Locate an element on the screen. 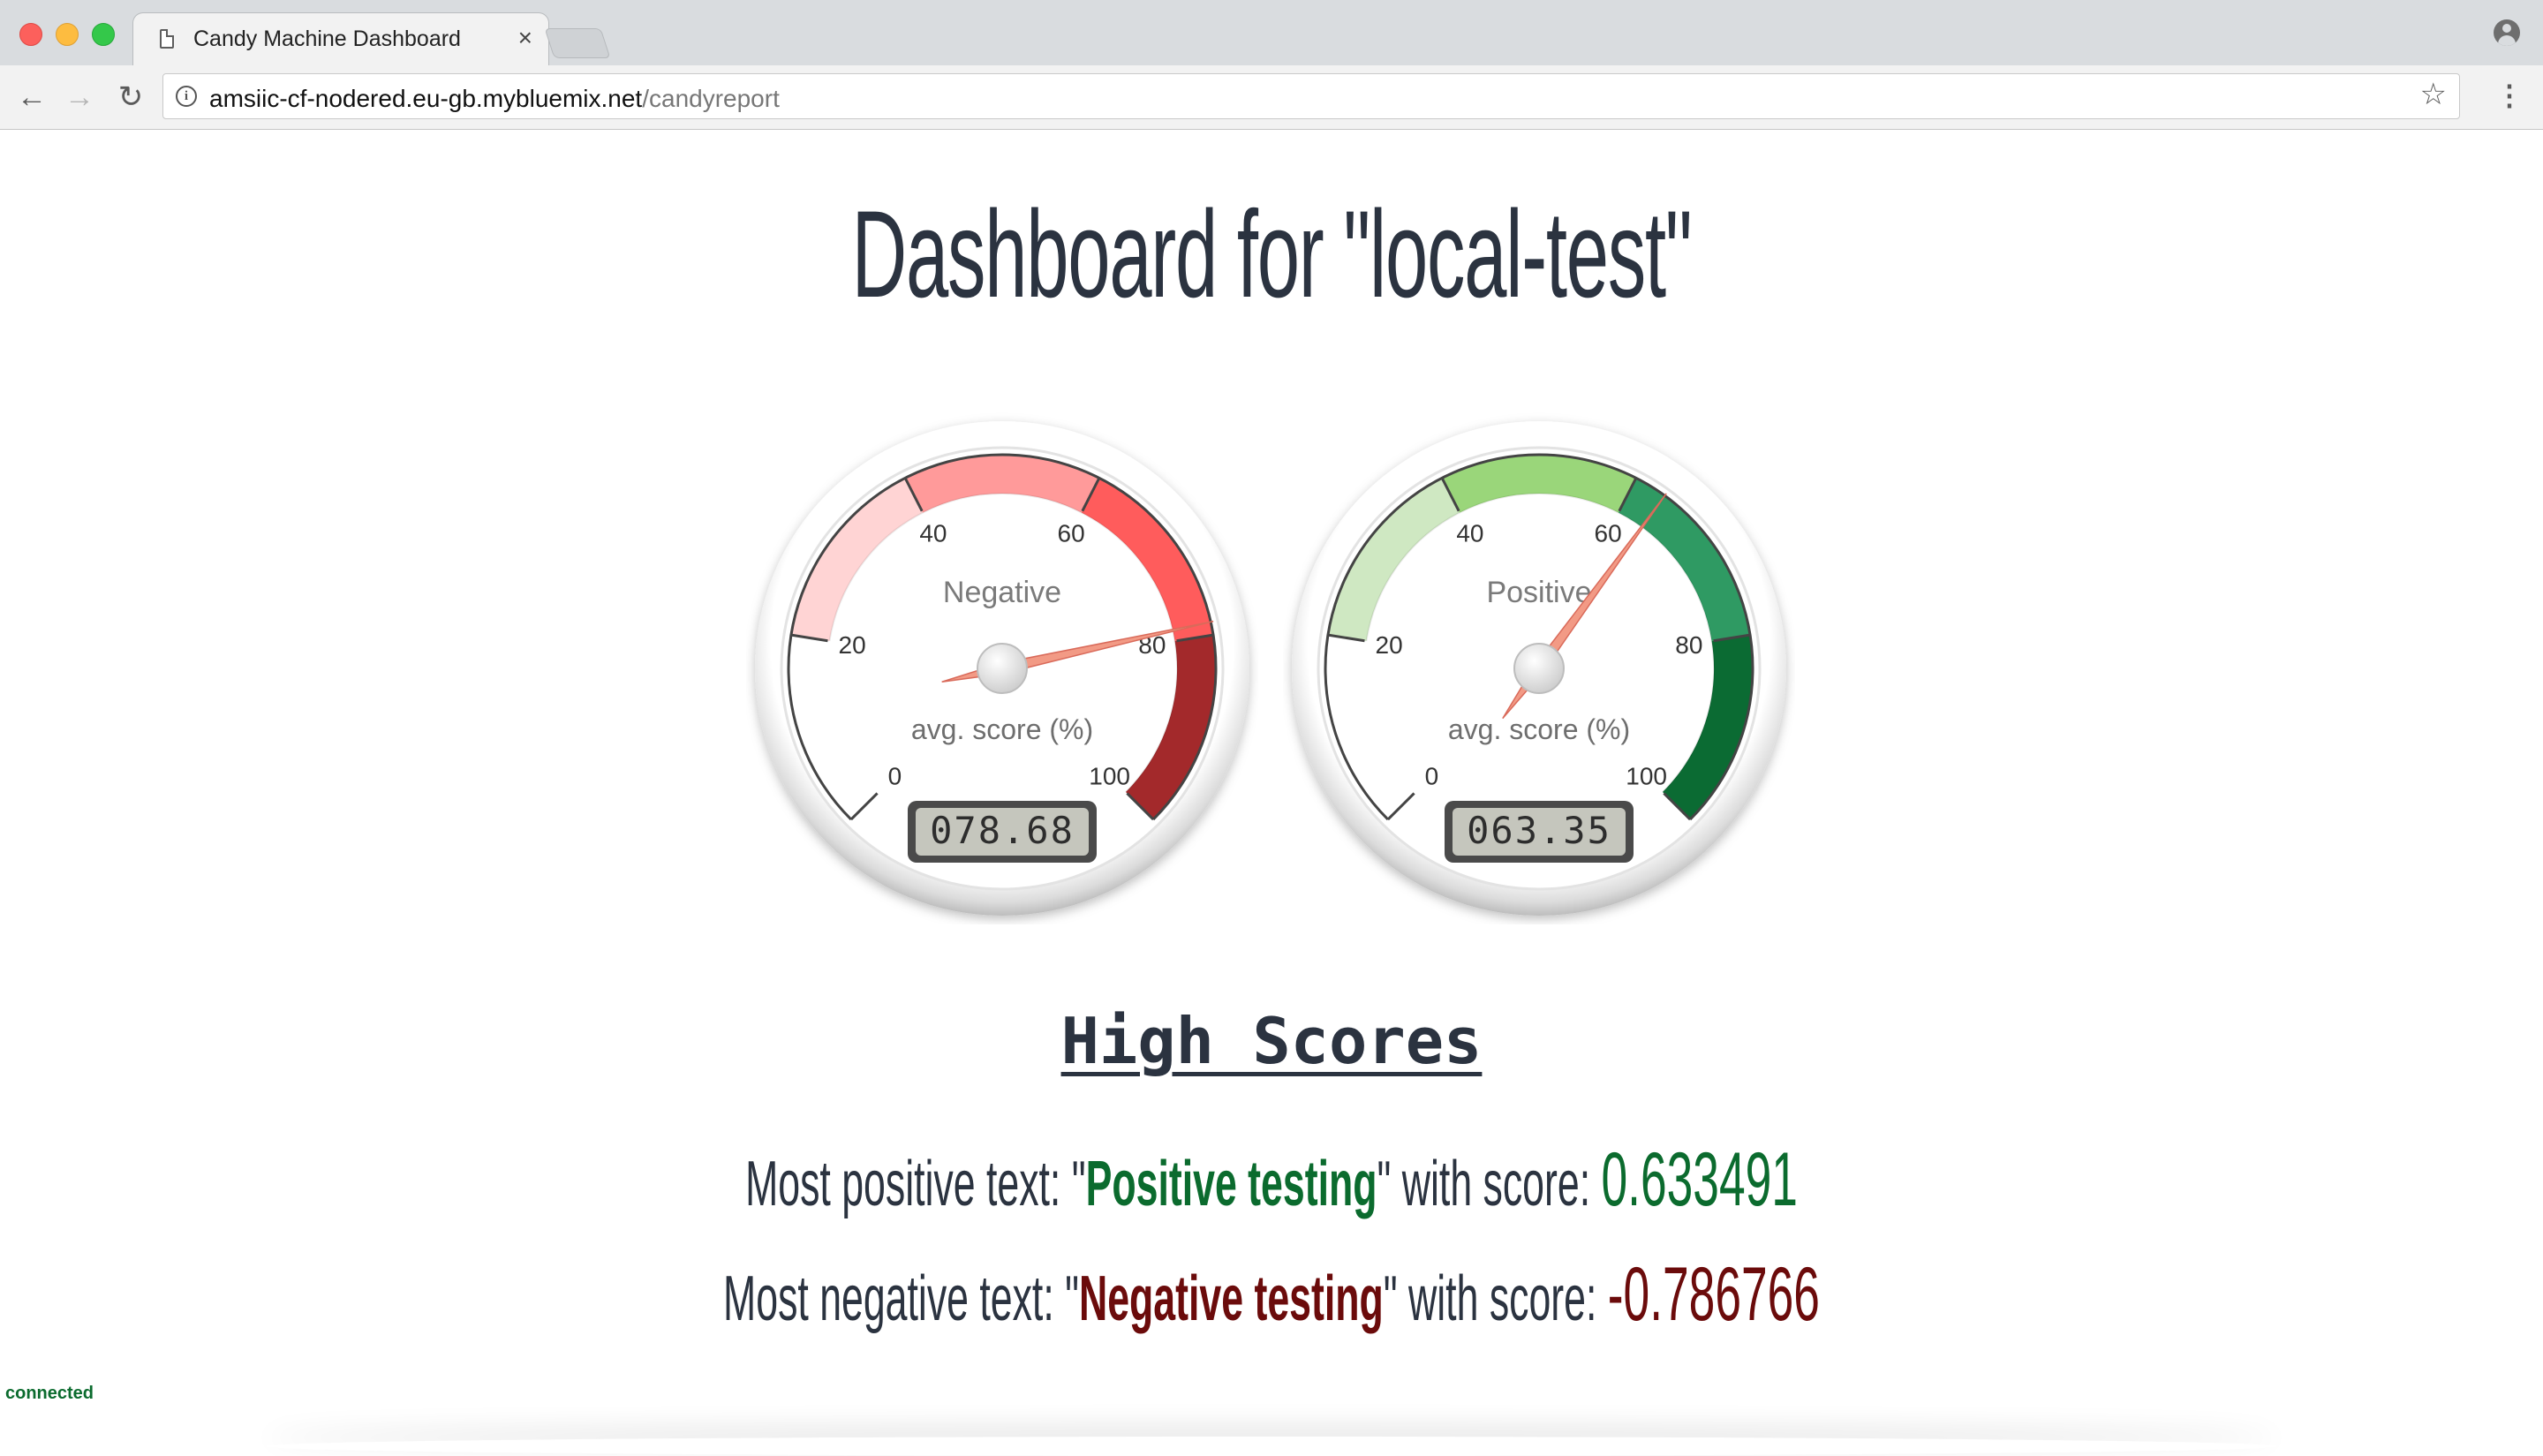  reload-button: ↻ is located at coordinates (131, 97).